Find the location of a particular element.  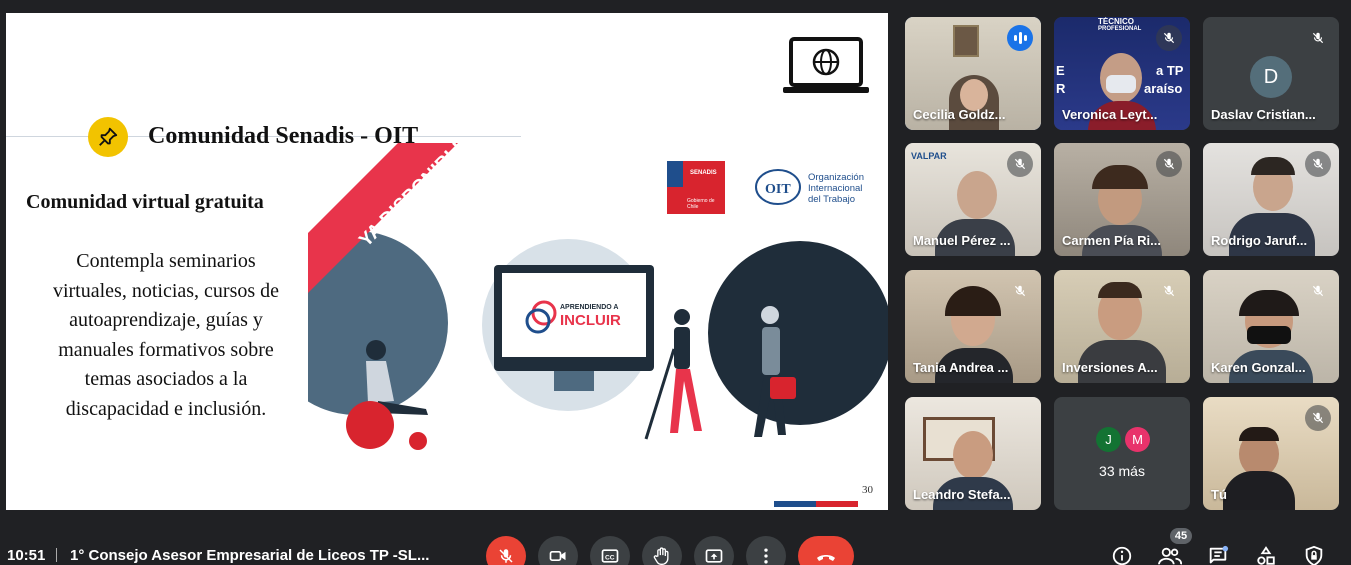

body-line: discapacidad e inclusión. is located at coordinates (166, 408).